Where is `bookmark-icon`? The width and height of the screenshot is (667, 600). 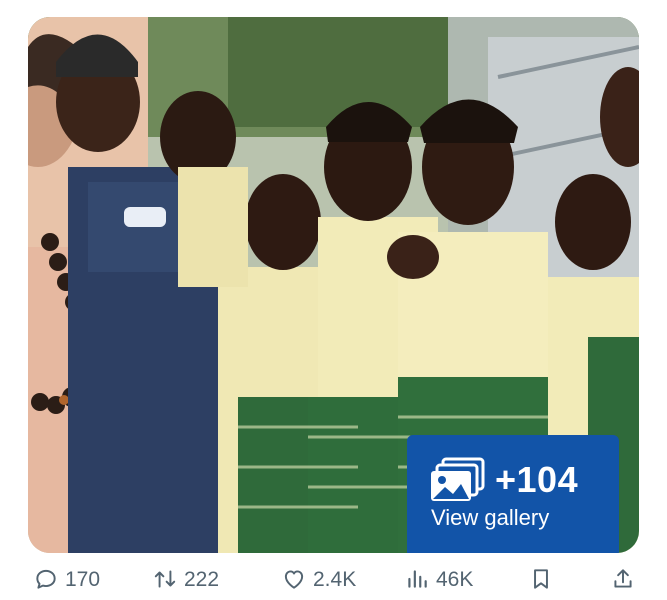
bookmark-icon is located at coordinates (541, 579).